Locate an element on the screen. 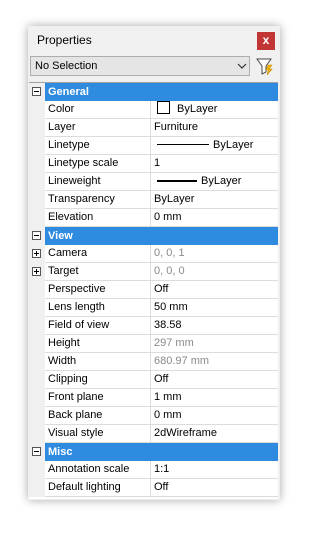  category-general: General is located at coordinates (153, 92).